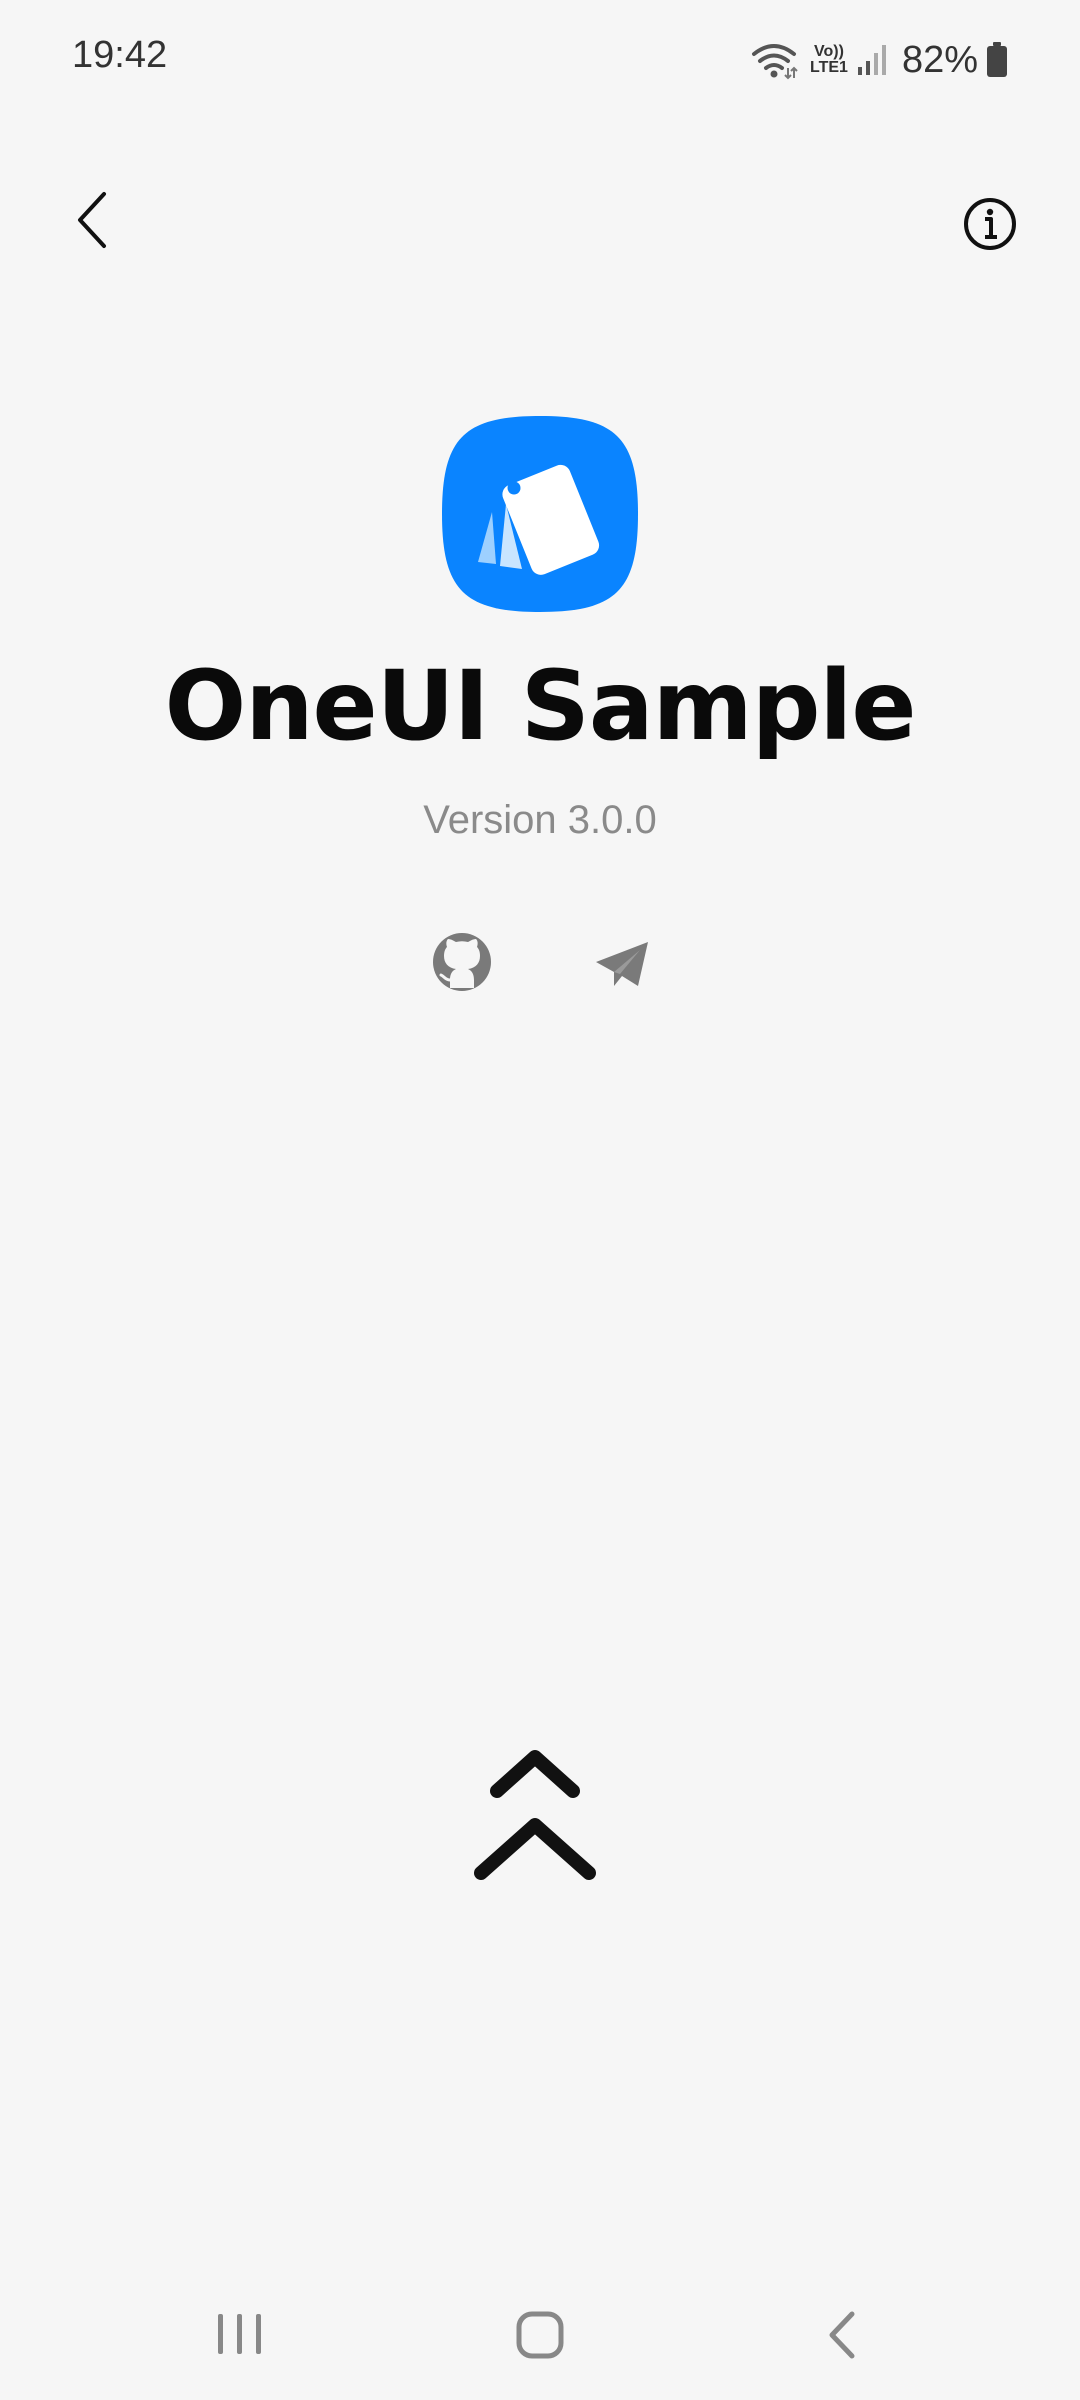 This screenshot has height=2400, width=1080. I want to click on back-arrow-icon, so click(92, 220).